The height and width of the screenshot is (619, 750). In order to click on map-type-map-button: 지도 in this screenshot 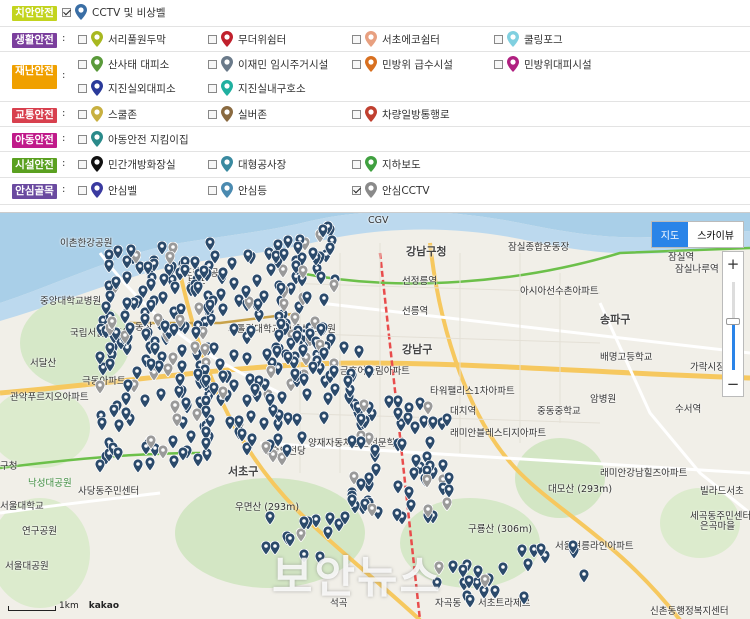, I will do `click(670, 234)`.